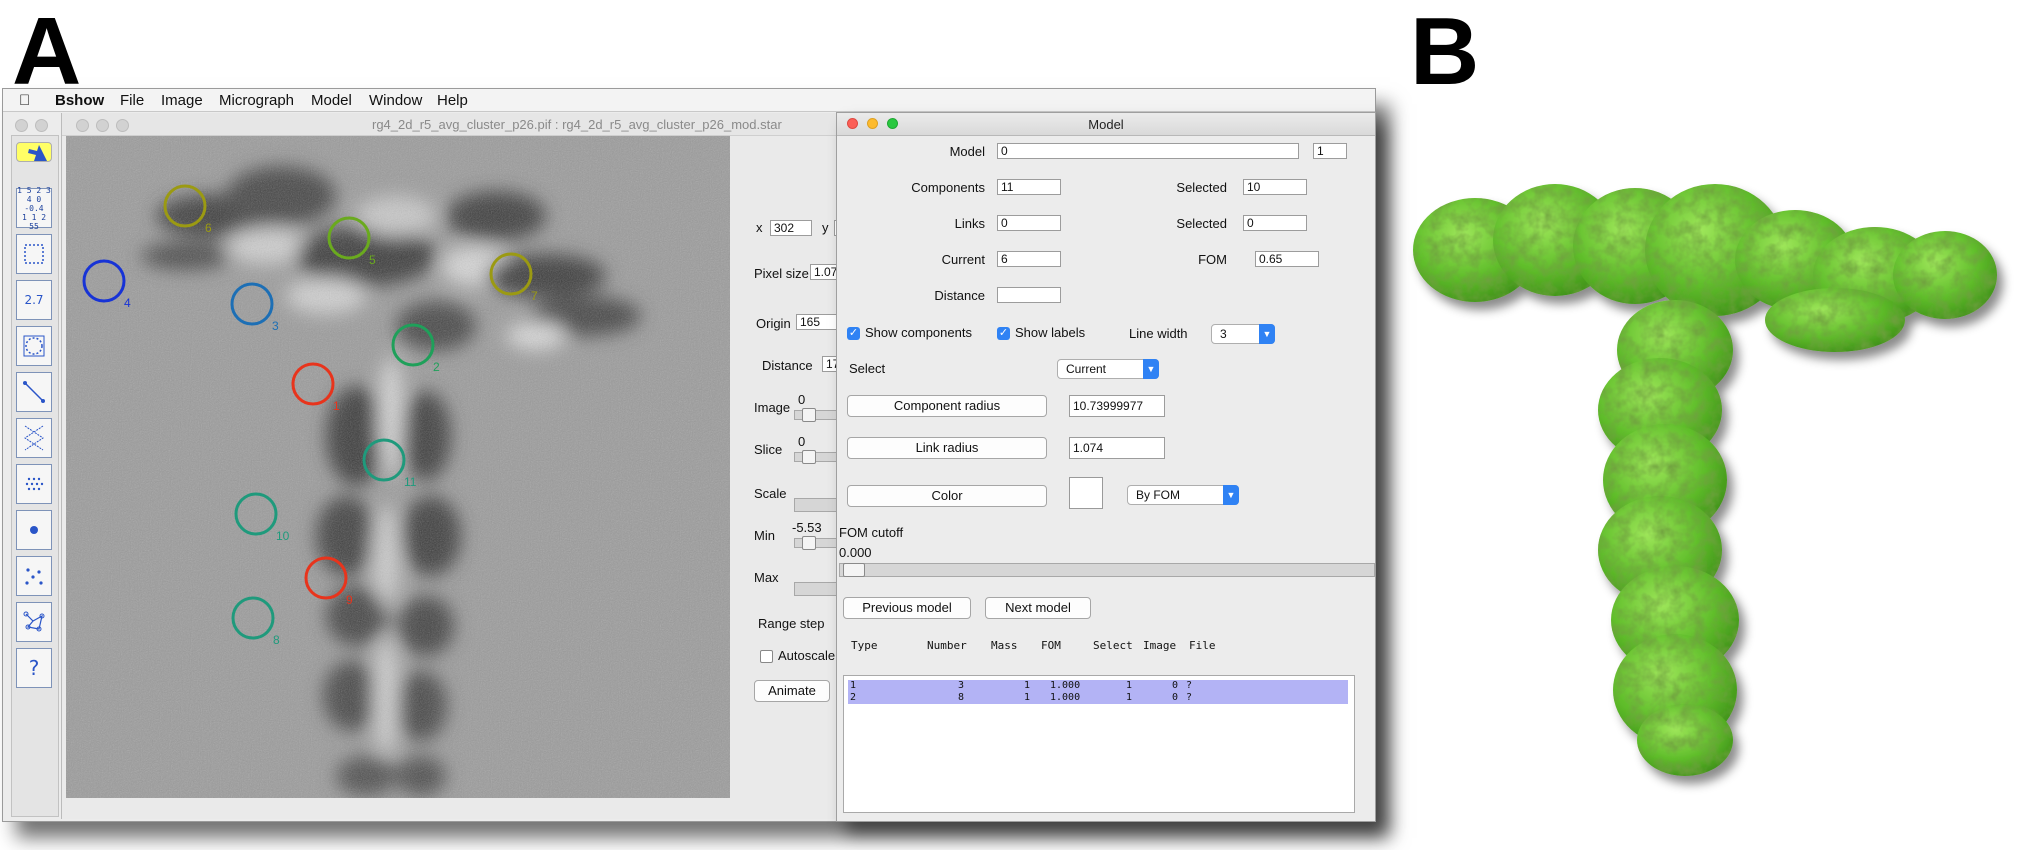 This screenshot has width=2020, height=850. I want to click on scatter-points-icon, so click(34, 576).